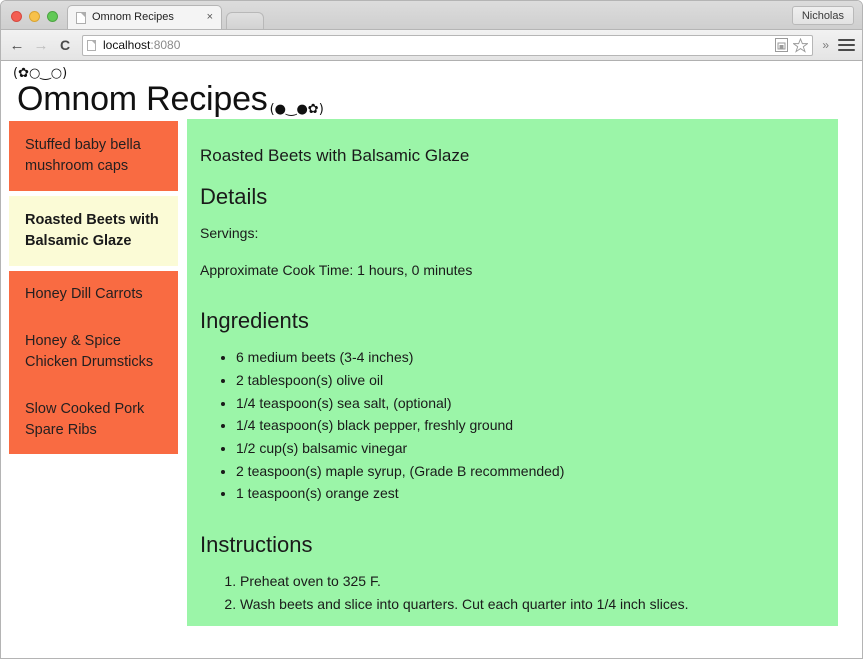  Describe the element at coordinates (825, 45) in the screenshot. I see `overflow-chevron-icon: »` at that location.